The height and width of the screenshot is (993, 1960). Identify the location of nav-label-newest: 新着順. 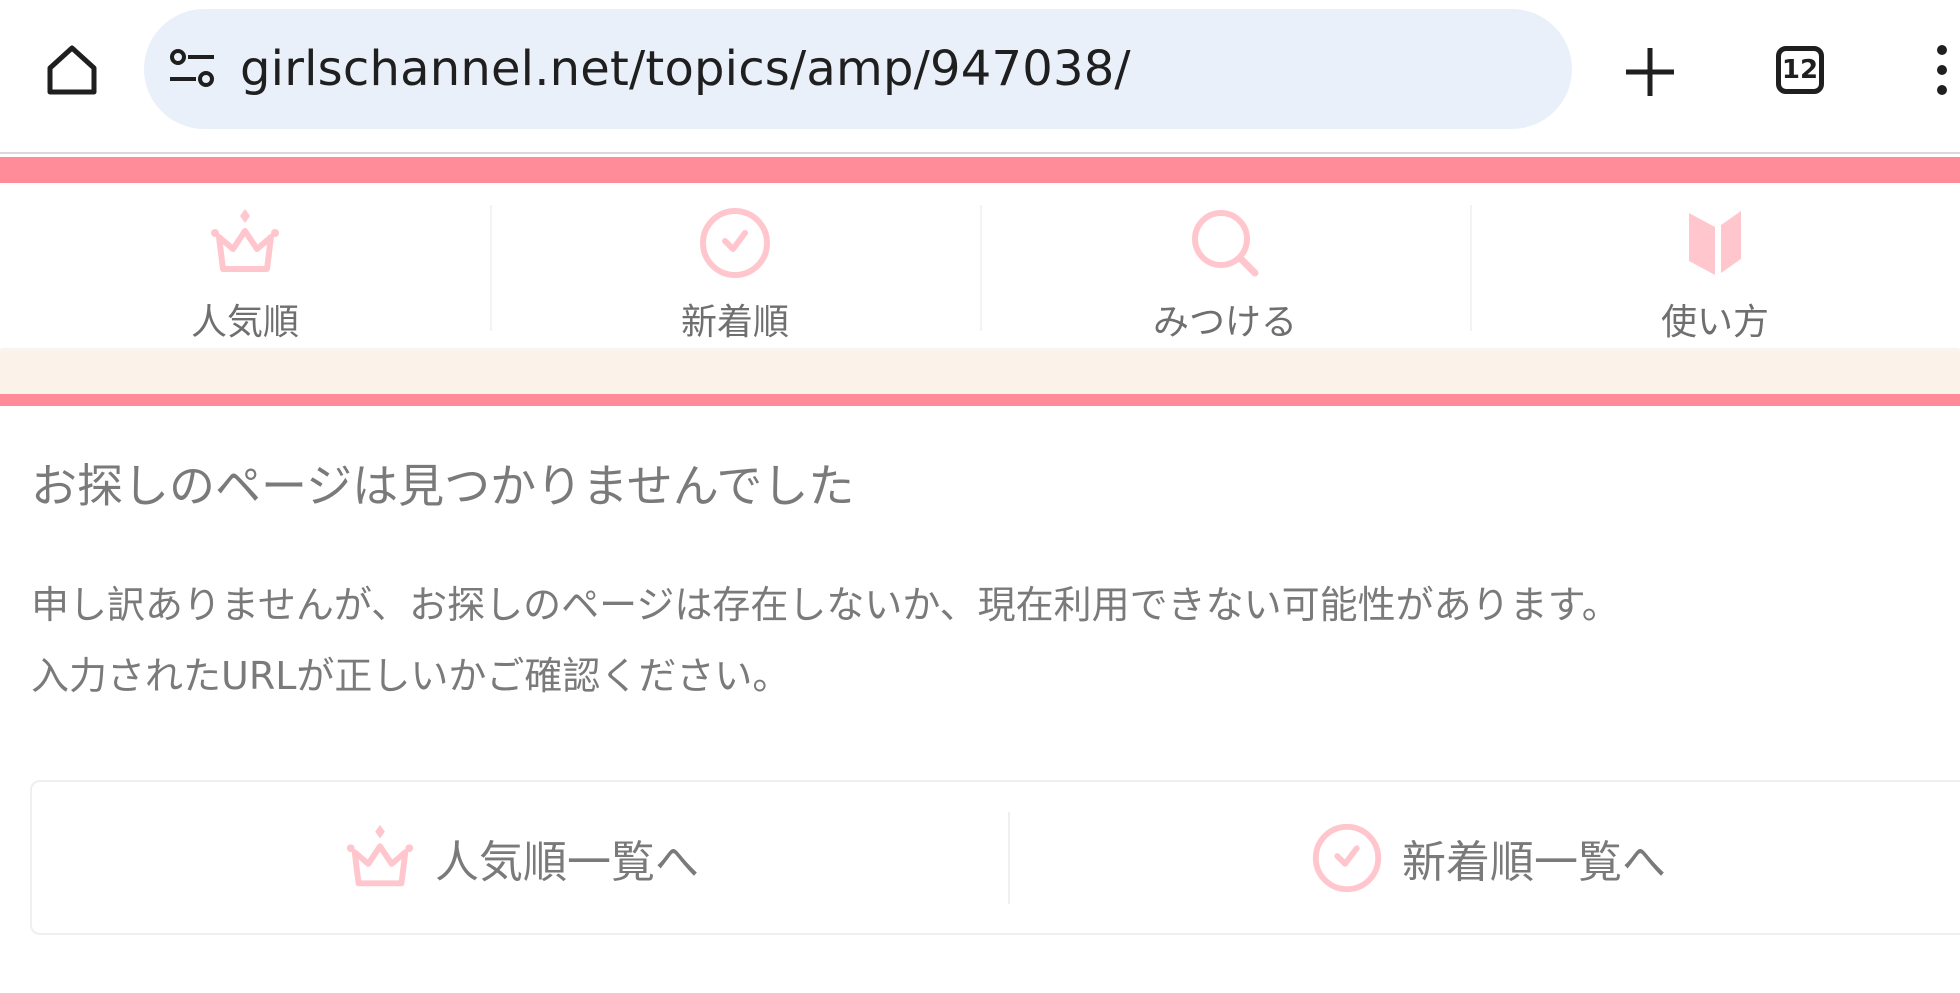
(734, 322).